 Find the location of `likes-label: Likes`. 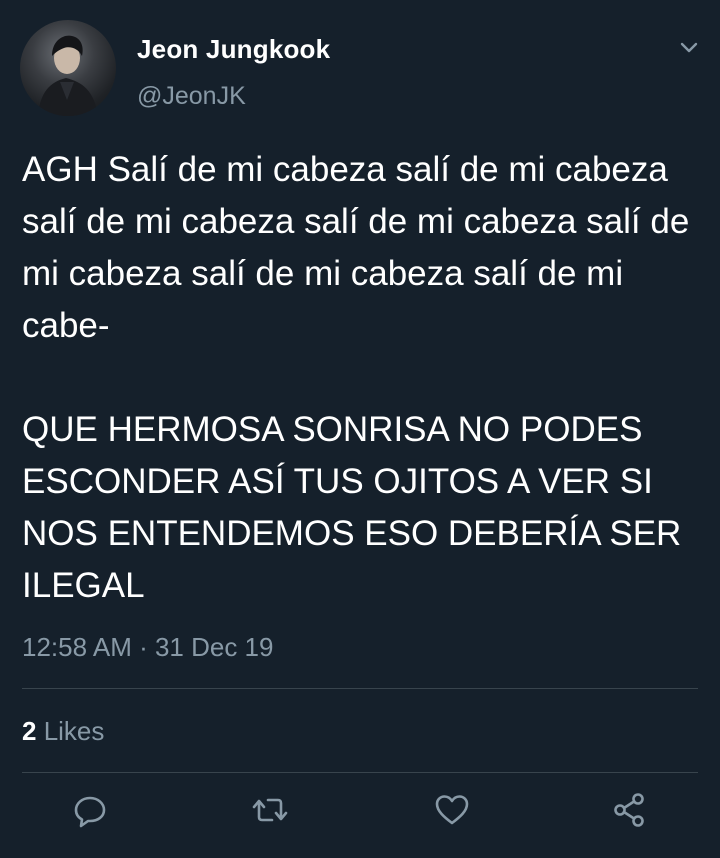

likes-label: Likes is located at coordinates (70, 731).